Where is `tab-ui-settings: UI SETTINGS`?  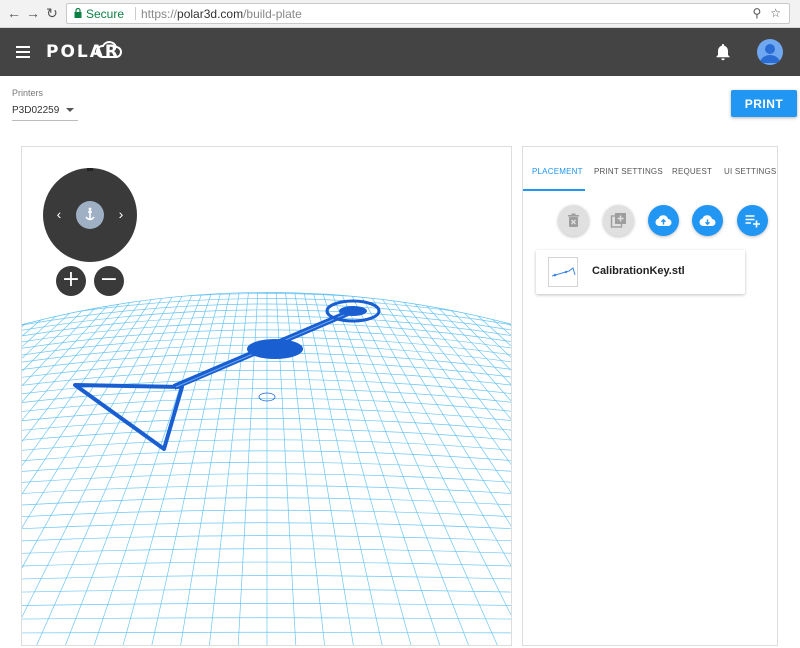 tab-ui-settings: UI SETTINGS is located at coordinates (750, 171).